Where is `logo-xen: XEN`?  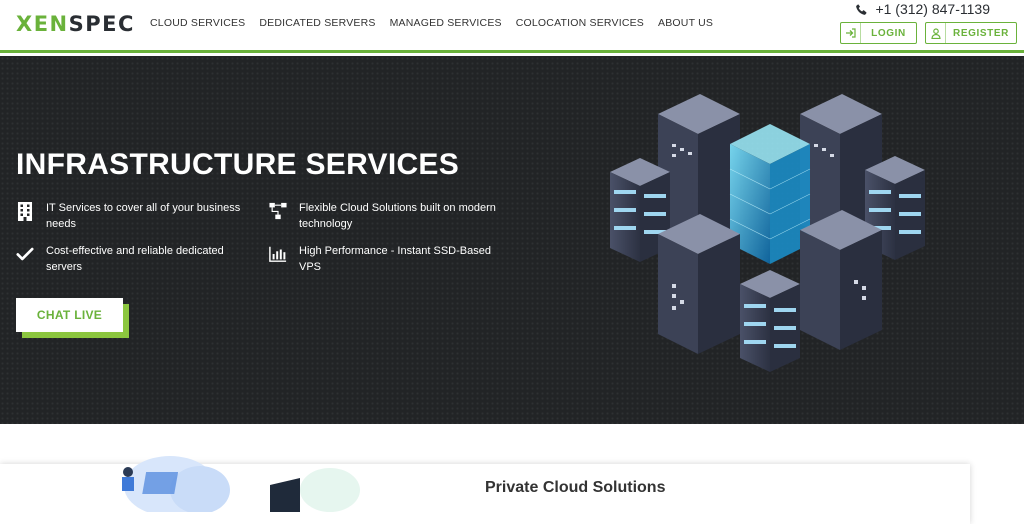 logo-xen: XEN is located at coordinates (42, 24).